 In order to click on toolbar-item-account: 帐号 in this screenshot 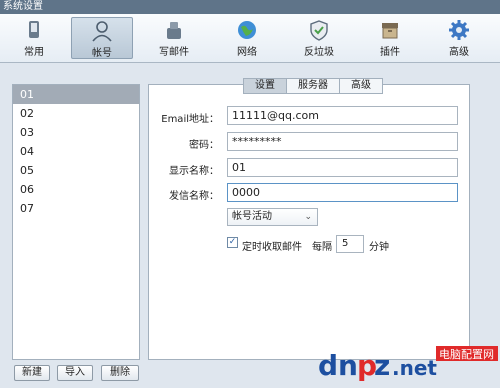, I will do `click(102, 38)`.